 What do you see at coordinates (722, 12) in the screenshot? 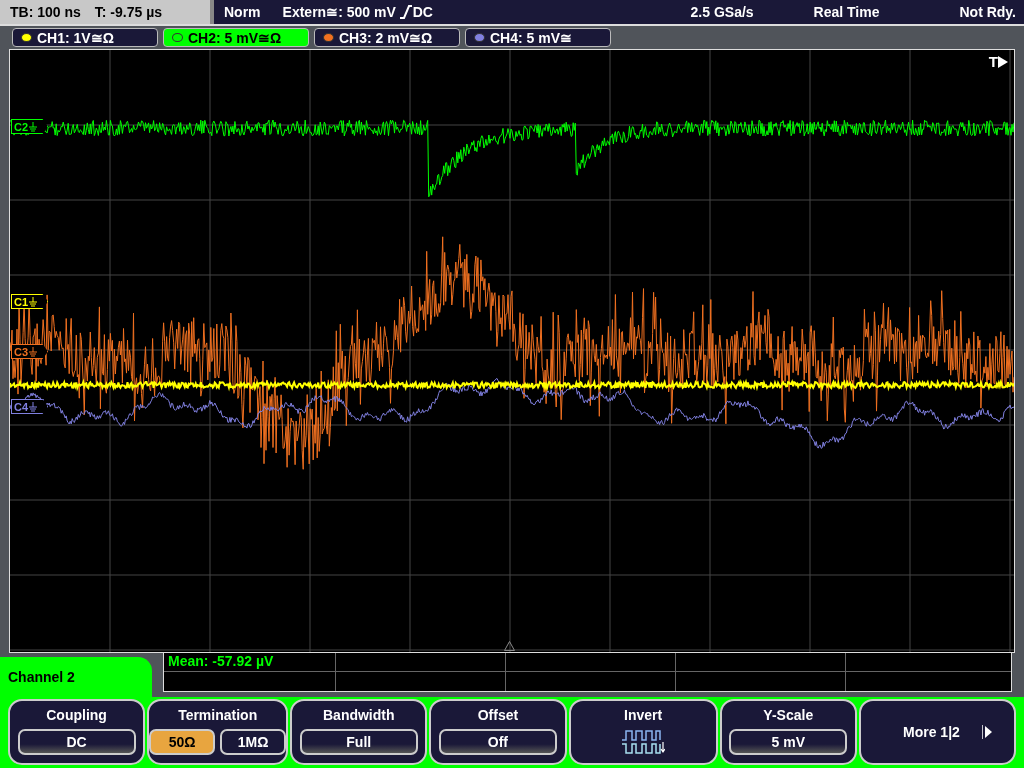
I see `sample-rate: 2.5 GSa/s` at bounding box center [722, 12].